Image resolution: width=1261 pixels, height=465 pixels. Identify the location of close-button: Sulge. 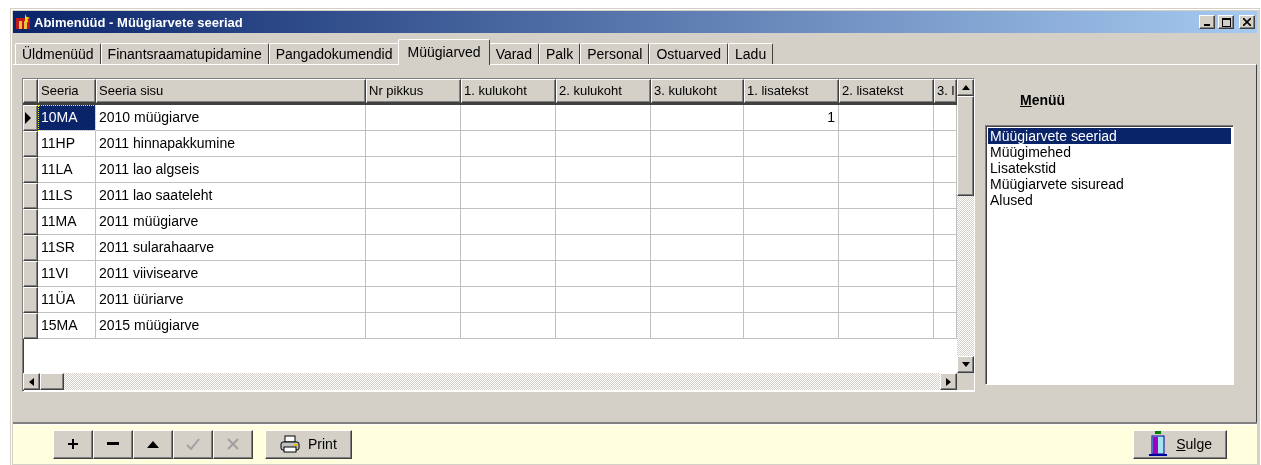
(1180, 444).